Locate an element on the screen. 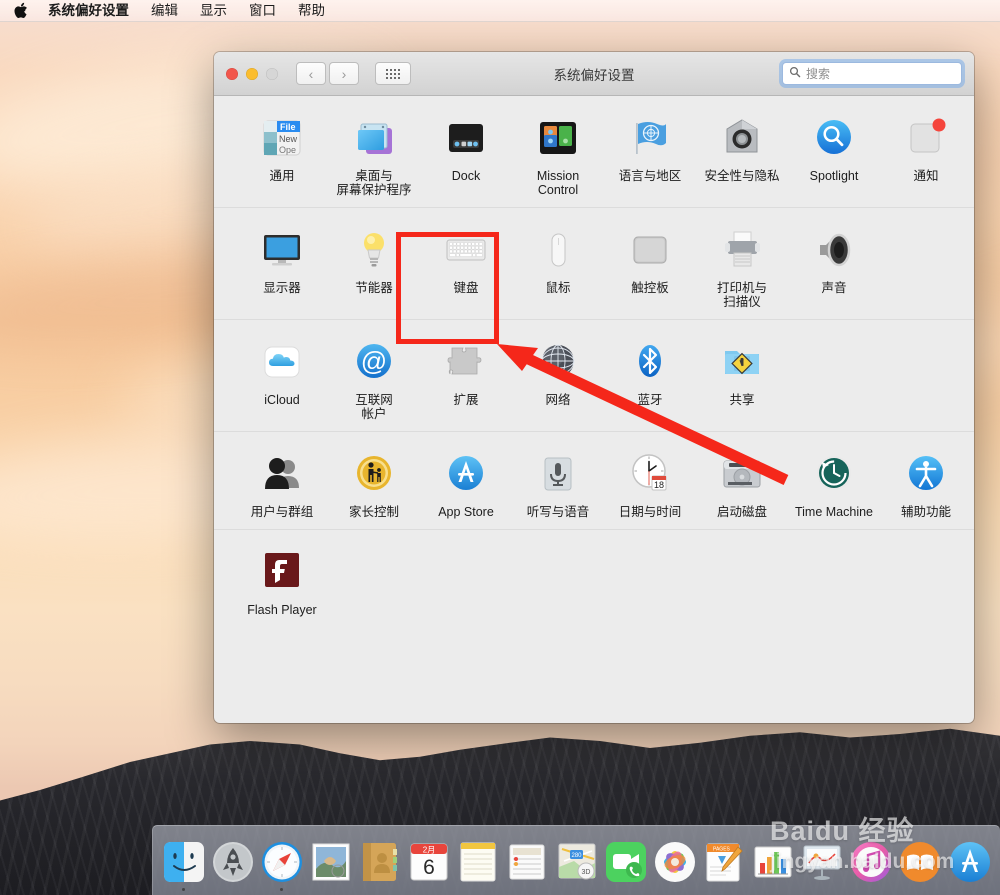 The image size is (1000, 895). contacts-icon is located at coordinates (380, 862).